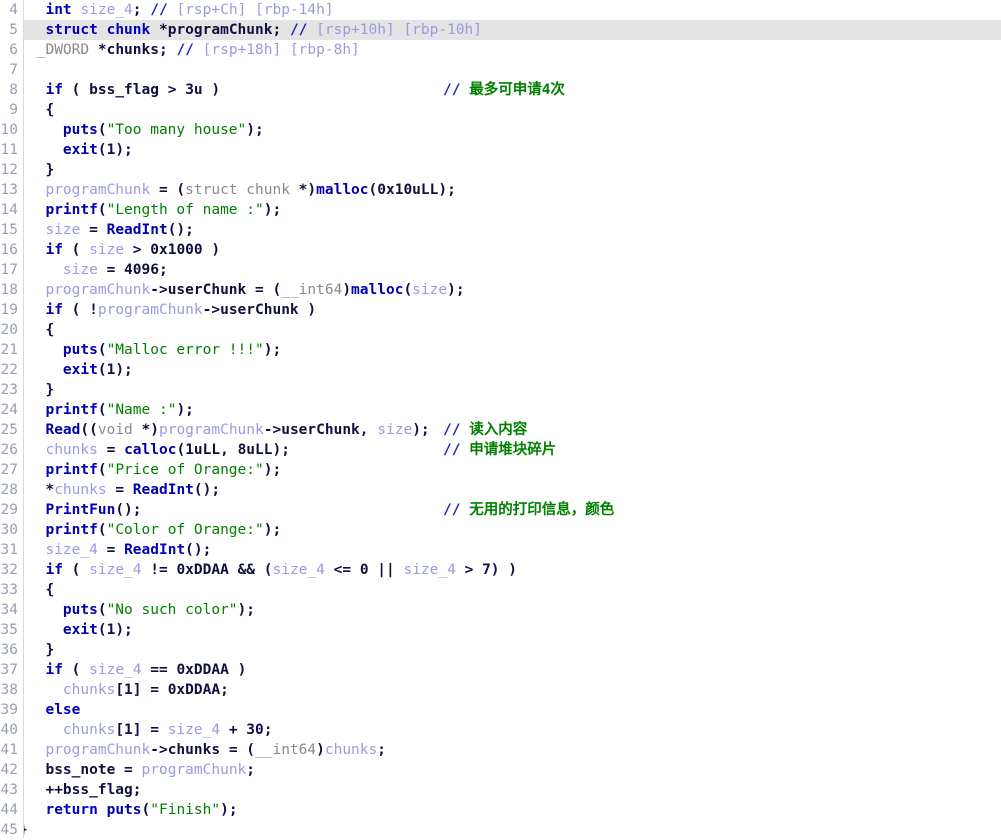  What do you see at coordinates (9, 710) in the screenshot?
I see `line-number: 39` at bounding box center [9, 710].